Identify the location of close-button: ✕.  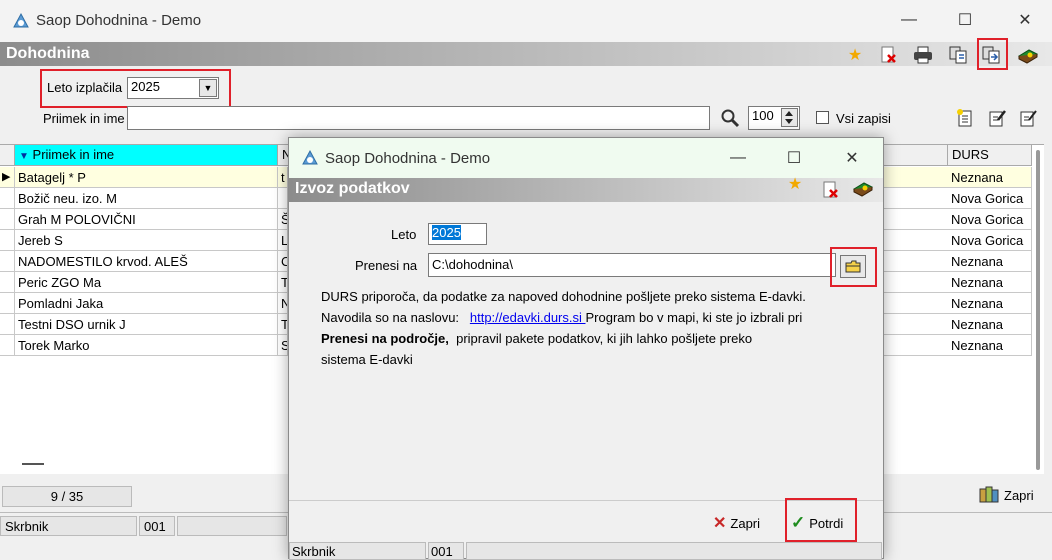
(1025, 20).